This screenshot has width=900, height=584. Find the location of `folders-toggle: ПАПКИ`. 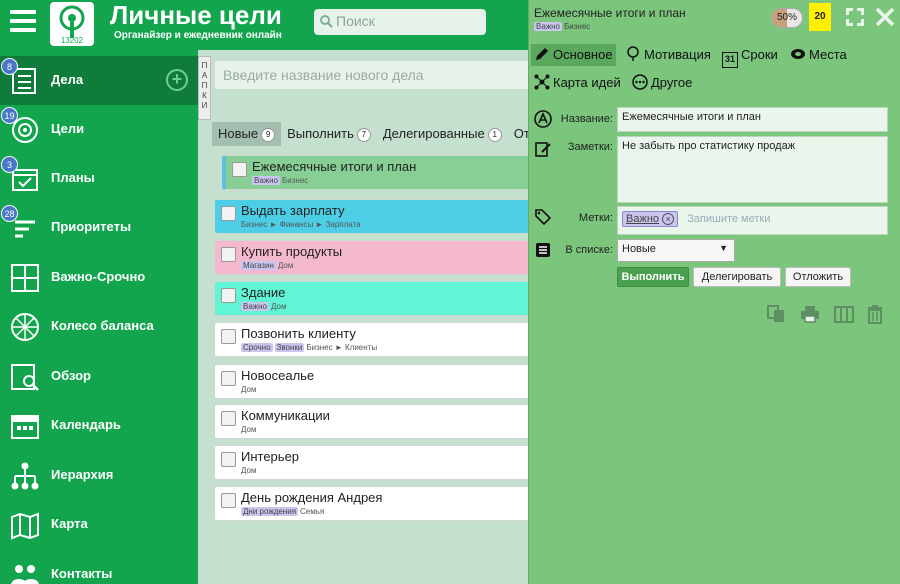

folders-toggle: ПАПКИ is located at coordinates (204, 88).